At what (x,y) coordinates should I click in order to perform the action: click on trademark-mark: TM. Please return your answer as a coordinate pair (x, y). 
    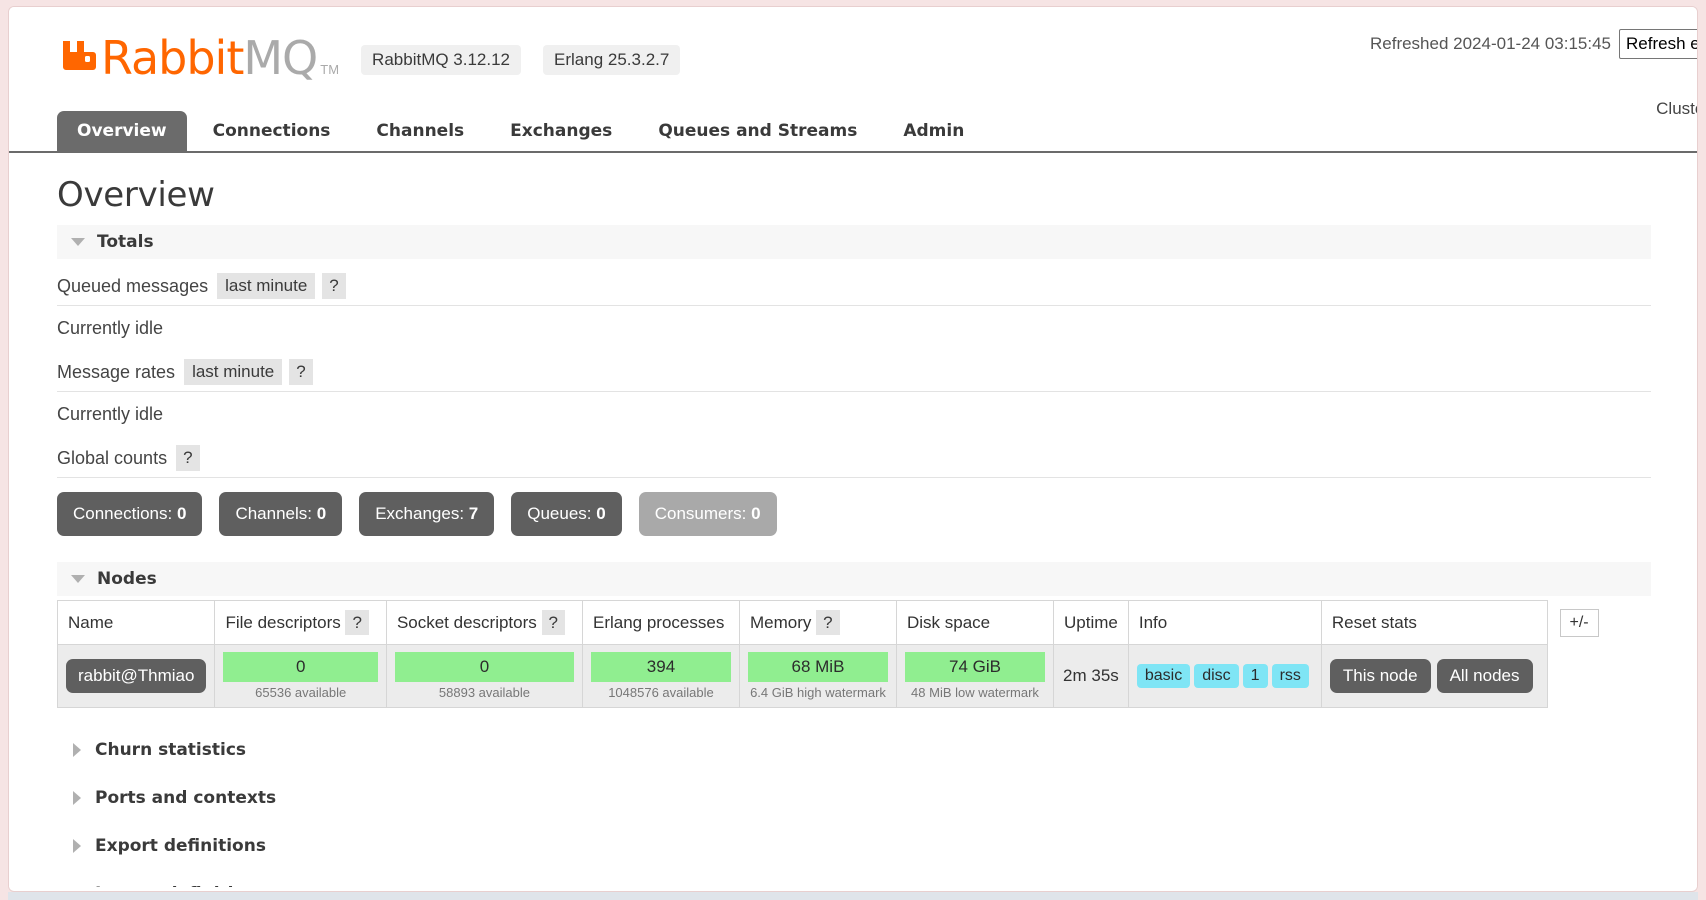
    Looking at the image, I should click on (330, 69).